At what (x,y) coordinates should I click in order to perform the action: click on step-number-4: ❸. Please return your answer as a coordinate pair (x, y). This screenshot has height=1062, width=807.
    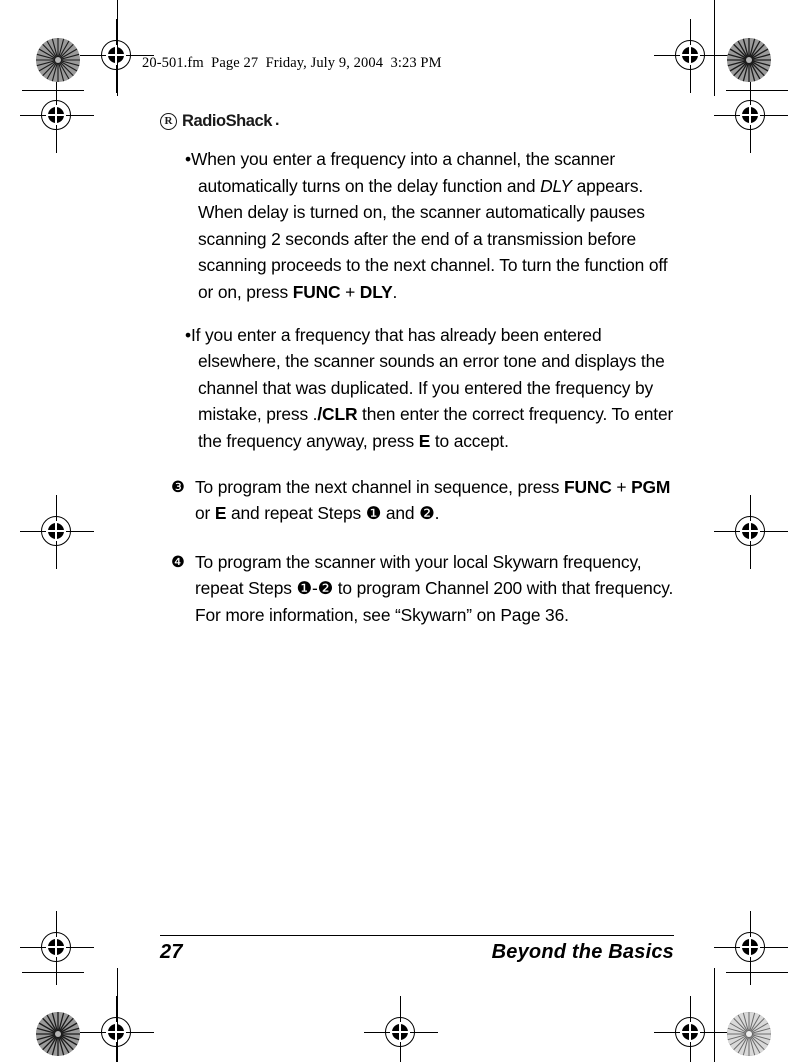
    Looking at the image, I should click on (178, 487).